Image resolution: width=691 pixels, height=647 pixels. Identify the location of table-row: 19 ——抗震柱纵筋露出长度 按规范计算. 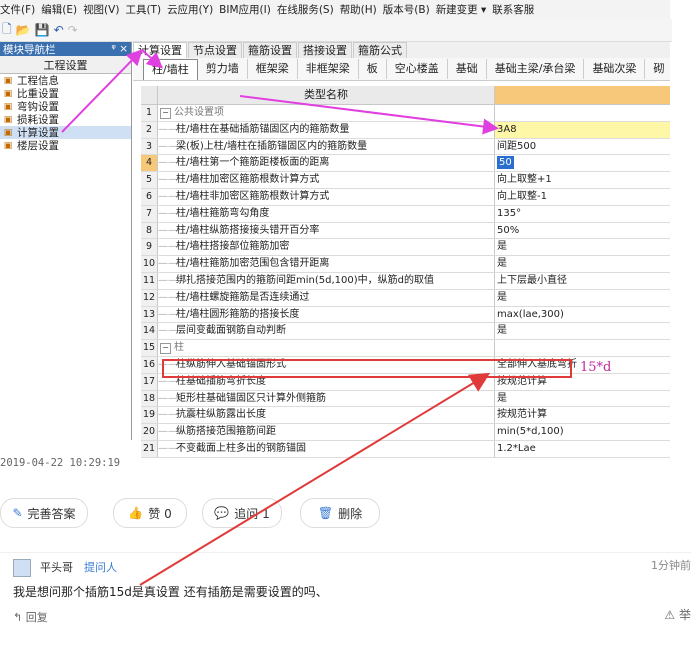
(405, 416).